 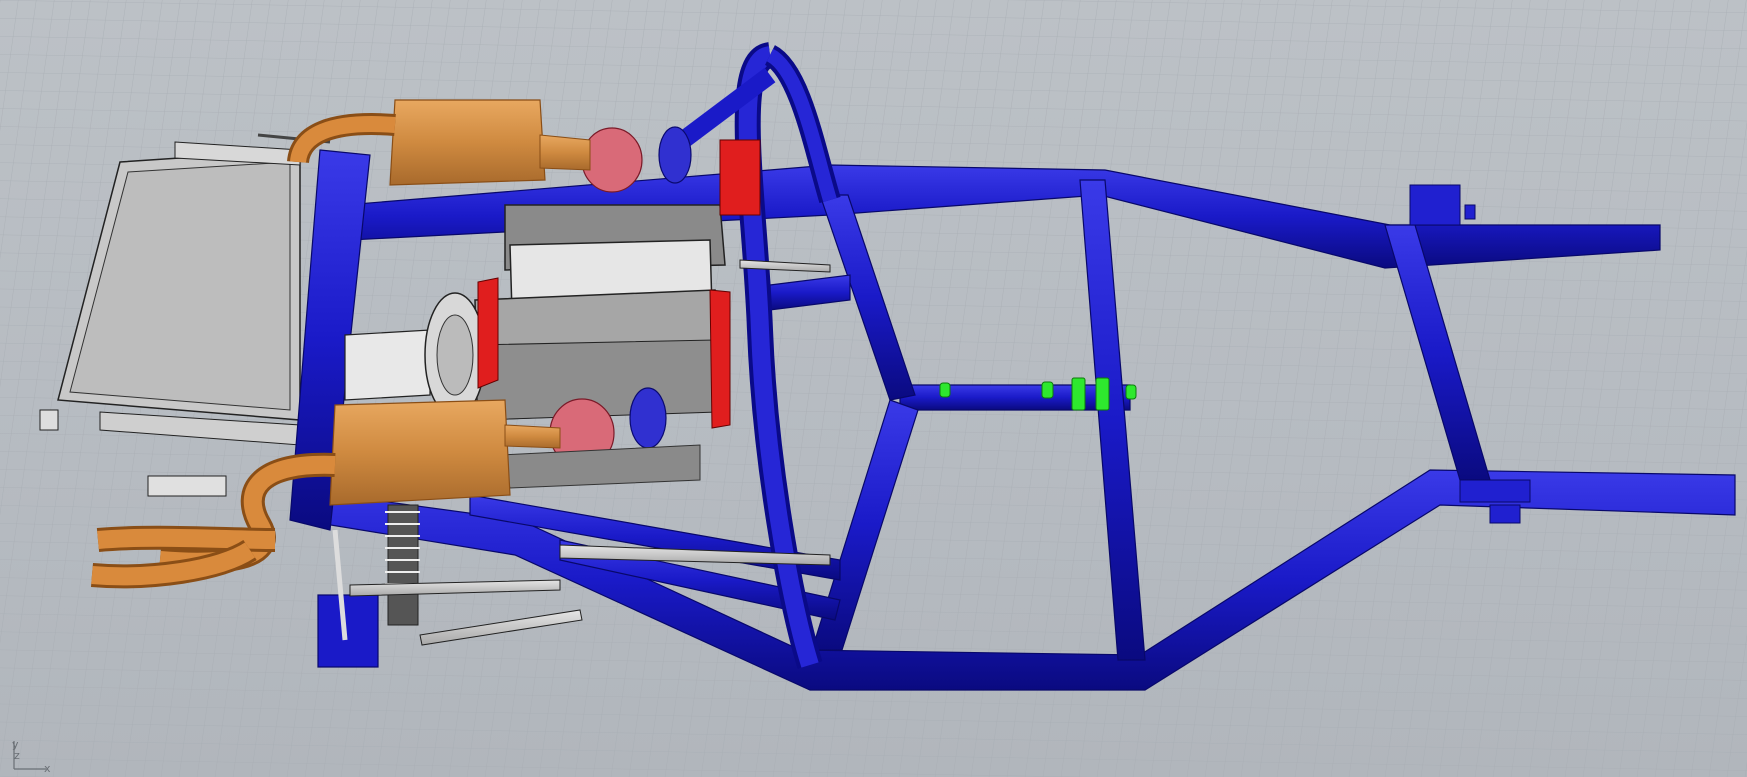 What do you see at coordinates (17, 755) in the screenshot?
I see `axis-z-label: z` at bounding box center [17, 755].